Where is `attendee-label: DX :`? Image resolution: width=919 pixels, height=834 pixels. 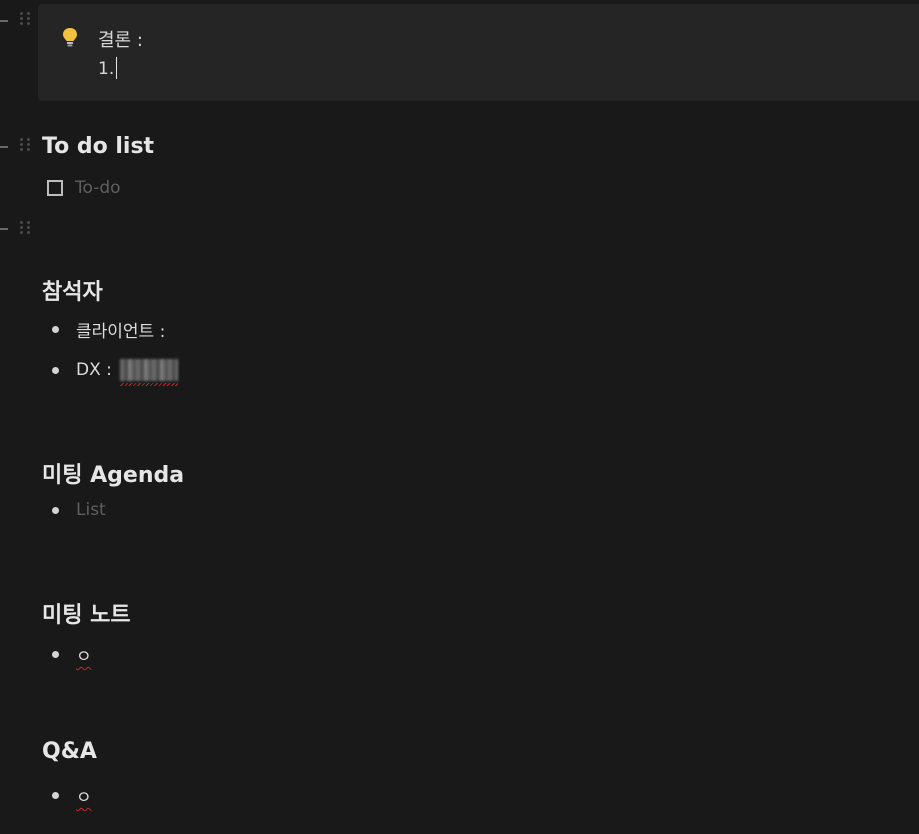
attendee-label: DX : is located at coordinates (94, 370).